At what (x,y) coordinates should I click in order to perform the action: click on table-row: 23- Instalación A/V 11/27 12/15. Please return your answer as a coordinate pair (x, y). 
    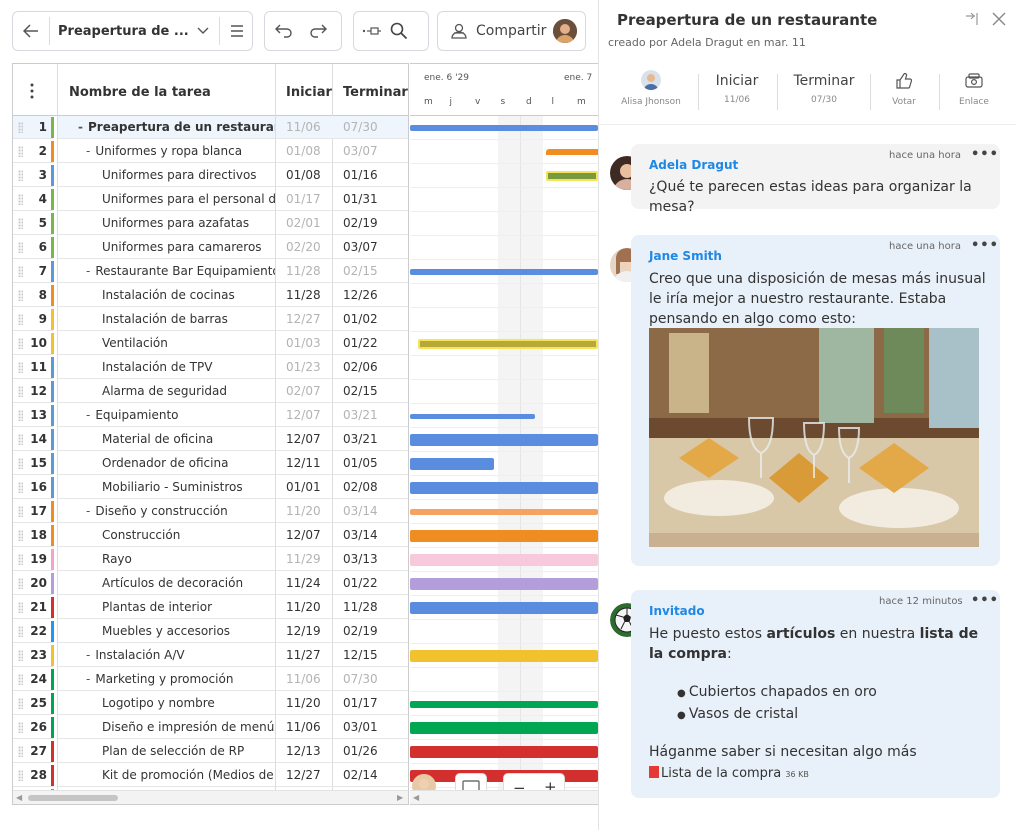
    Looking at the image, I should click on (210, 656).